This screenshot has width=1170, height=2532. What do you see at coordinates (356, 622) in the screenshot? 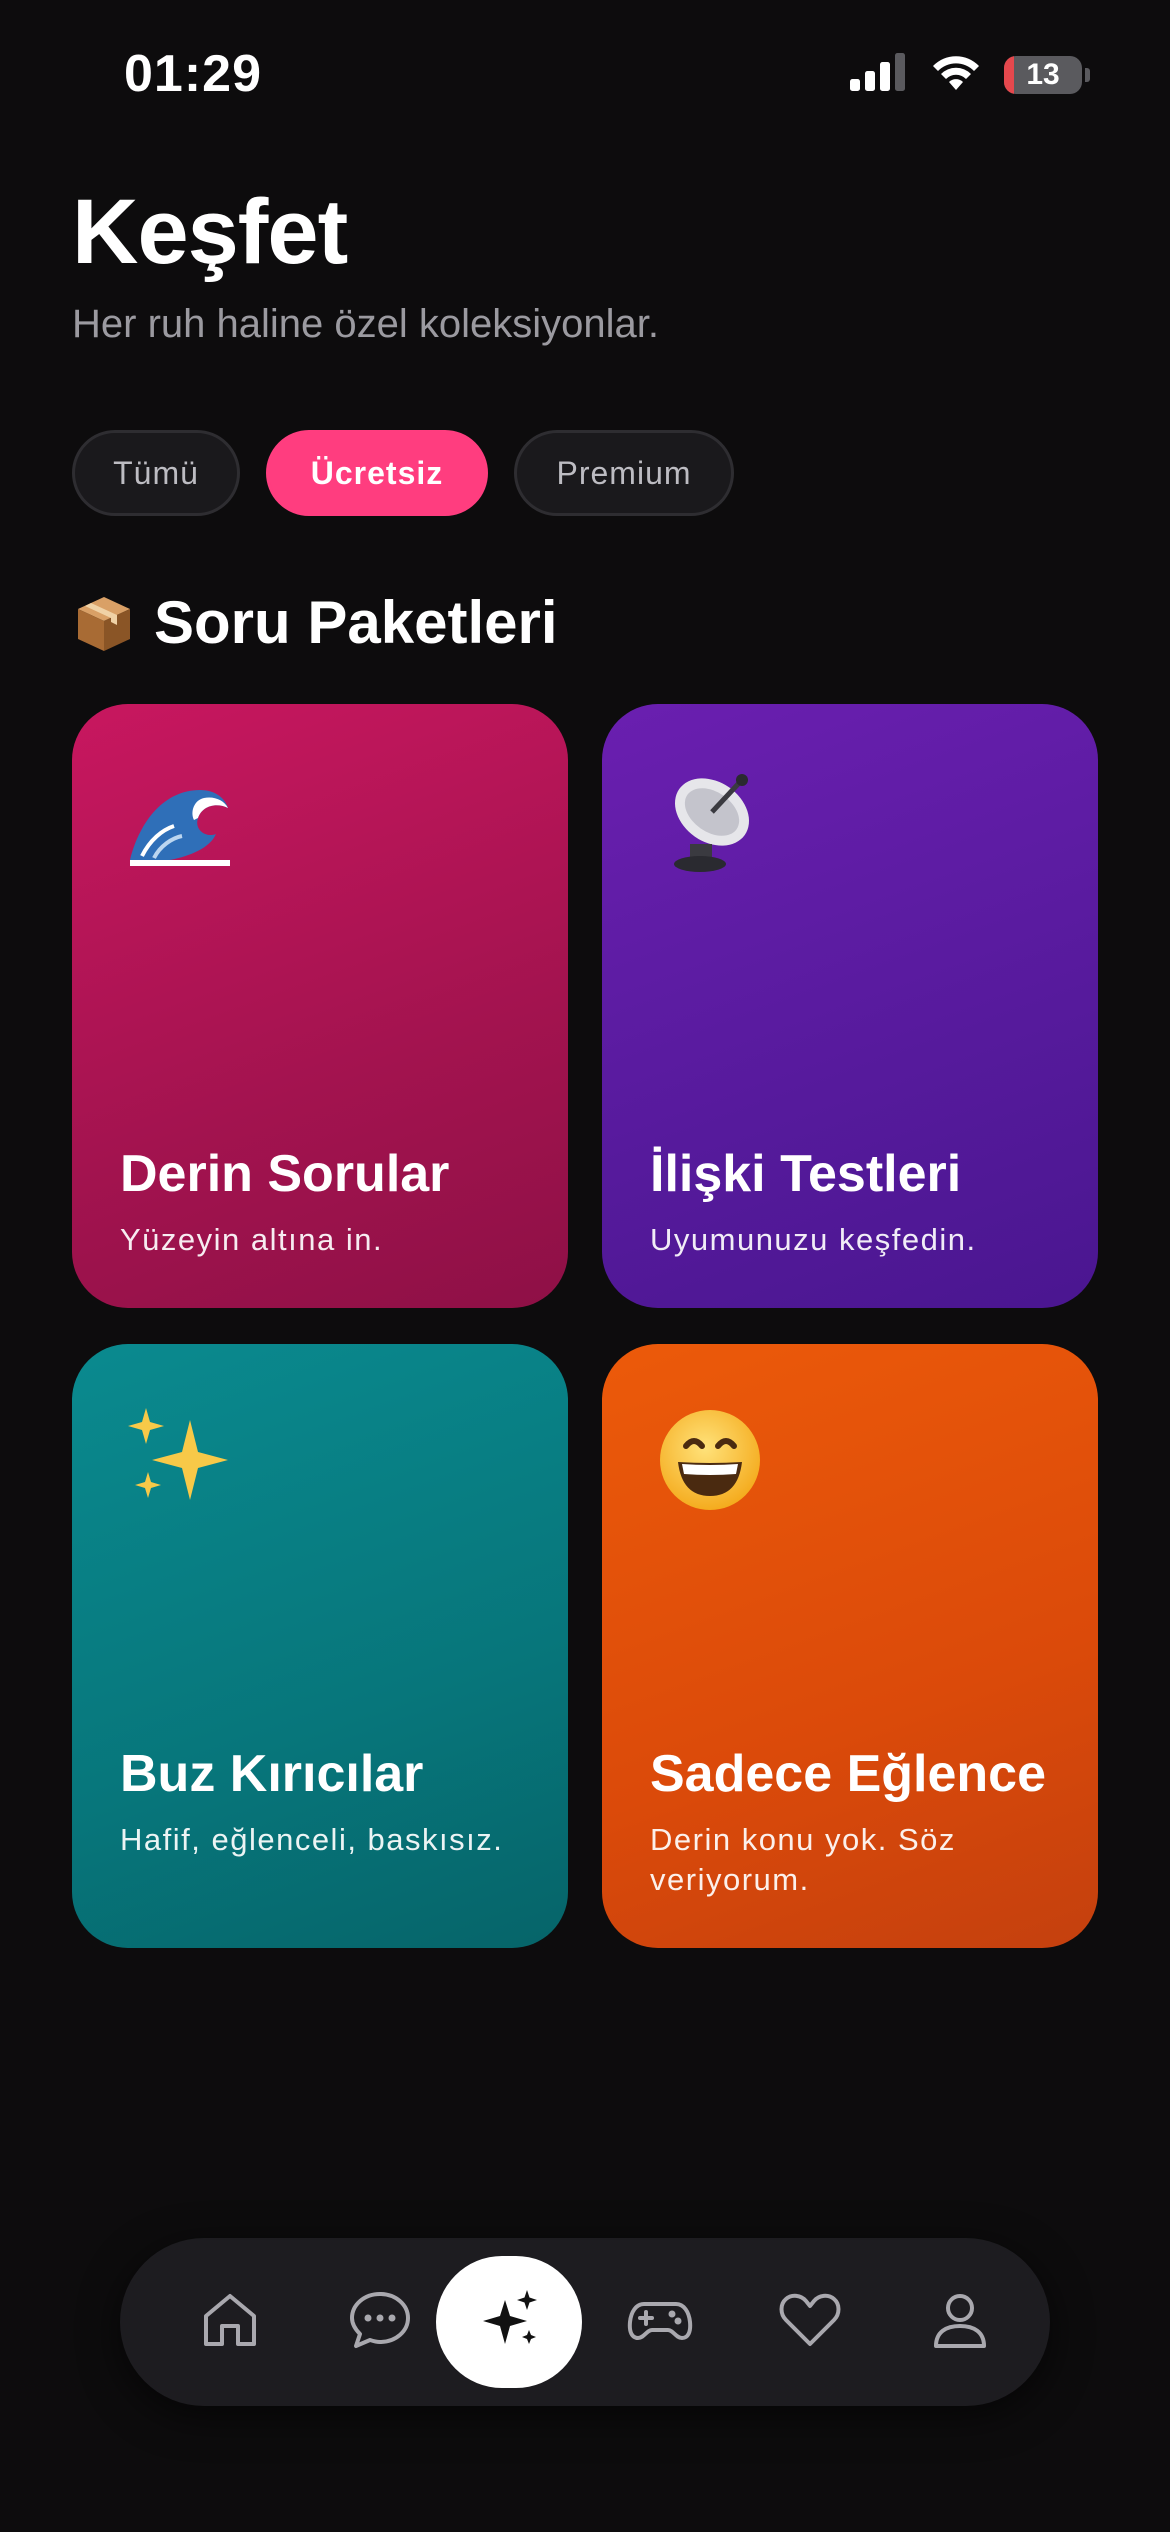
I see `section-title: Soru Paketleri` at bounding box center [356, 622].